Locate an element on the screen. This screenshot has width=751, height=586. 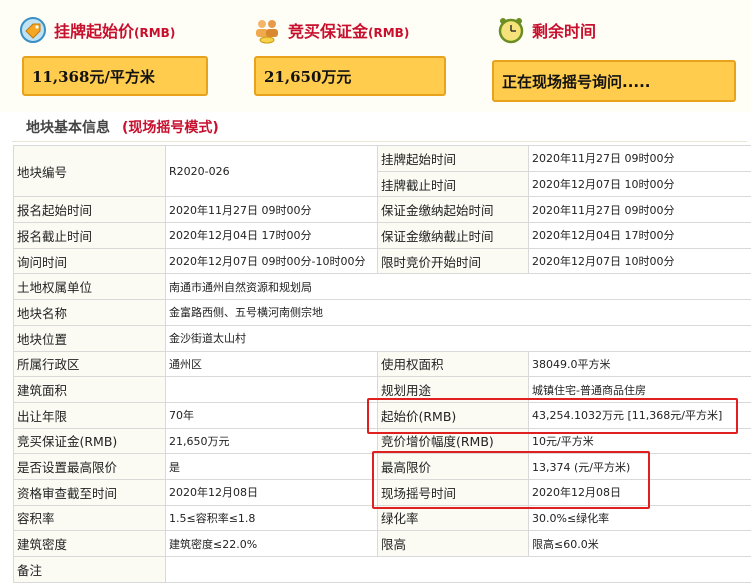
signup-end-label: 报名截止时间 is located at coordinates (89, 235).